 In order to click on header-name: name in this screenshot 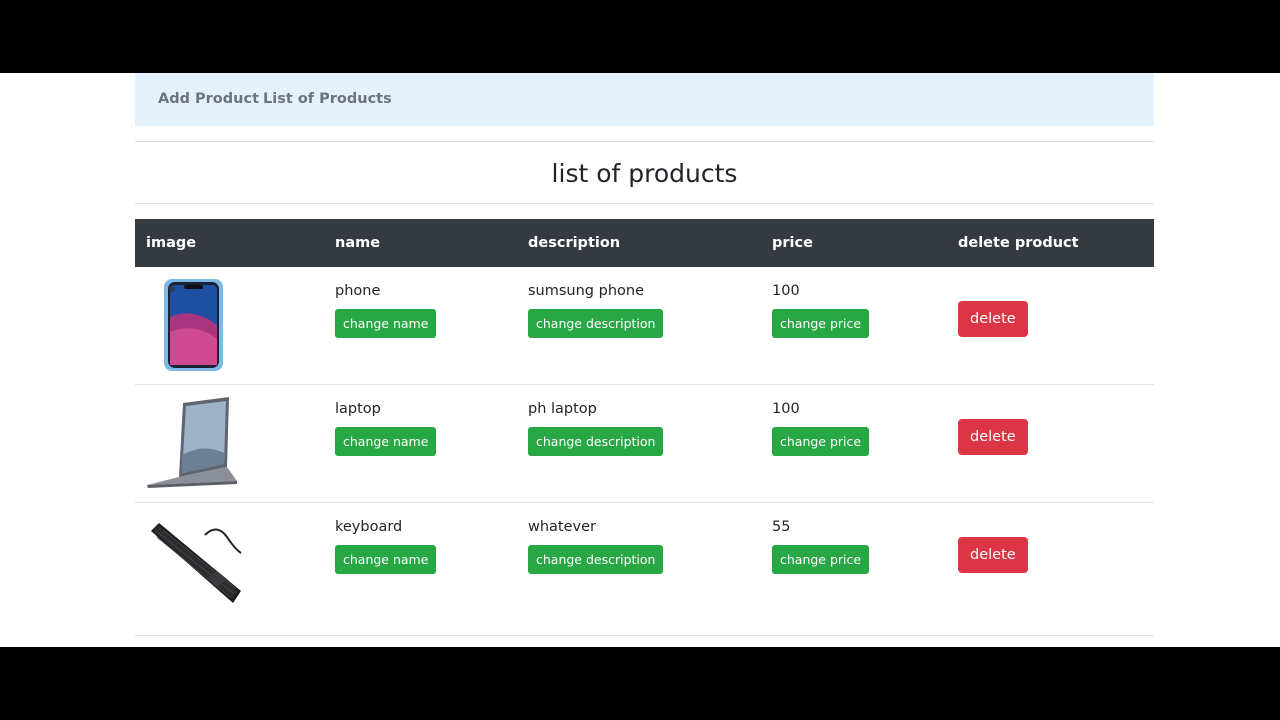, I will do `click(358, 243)`.